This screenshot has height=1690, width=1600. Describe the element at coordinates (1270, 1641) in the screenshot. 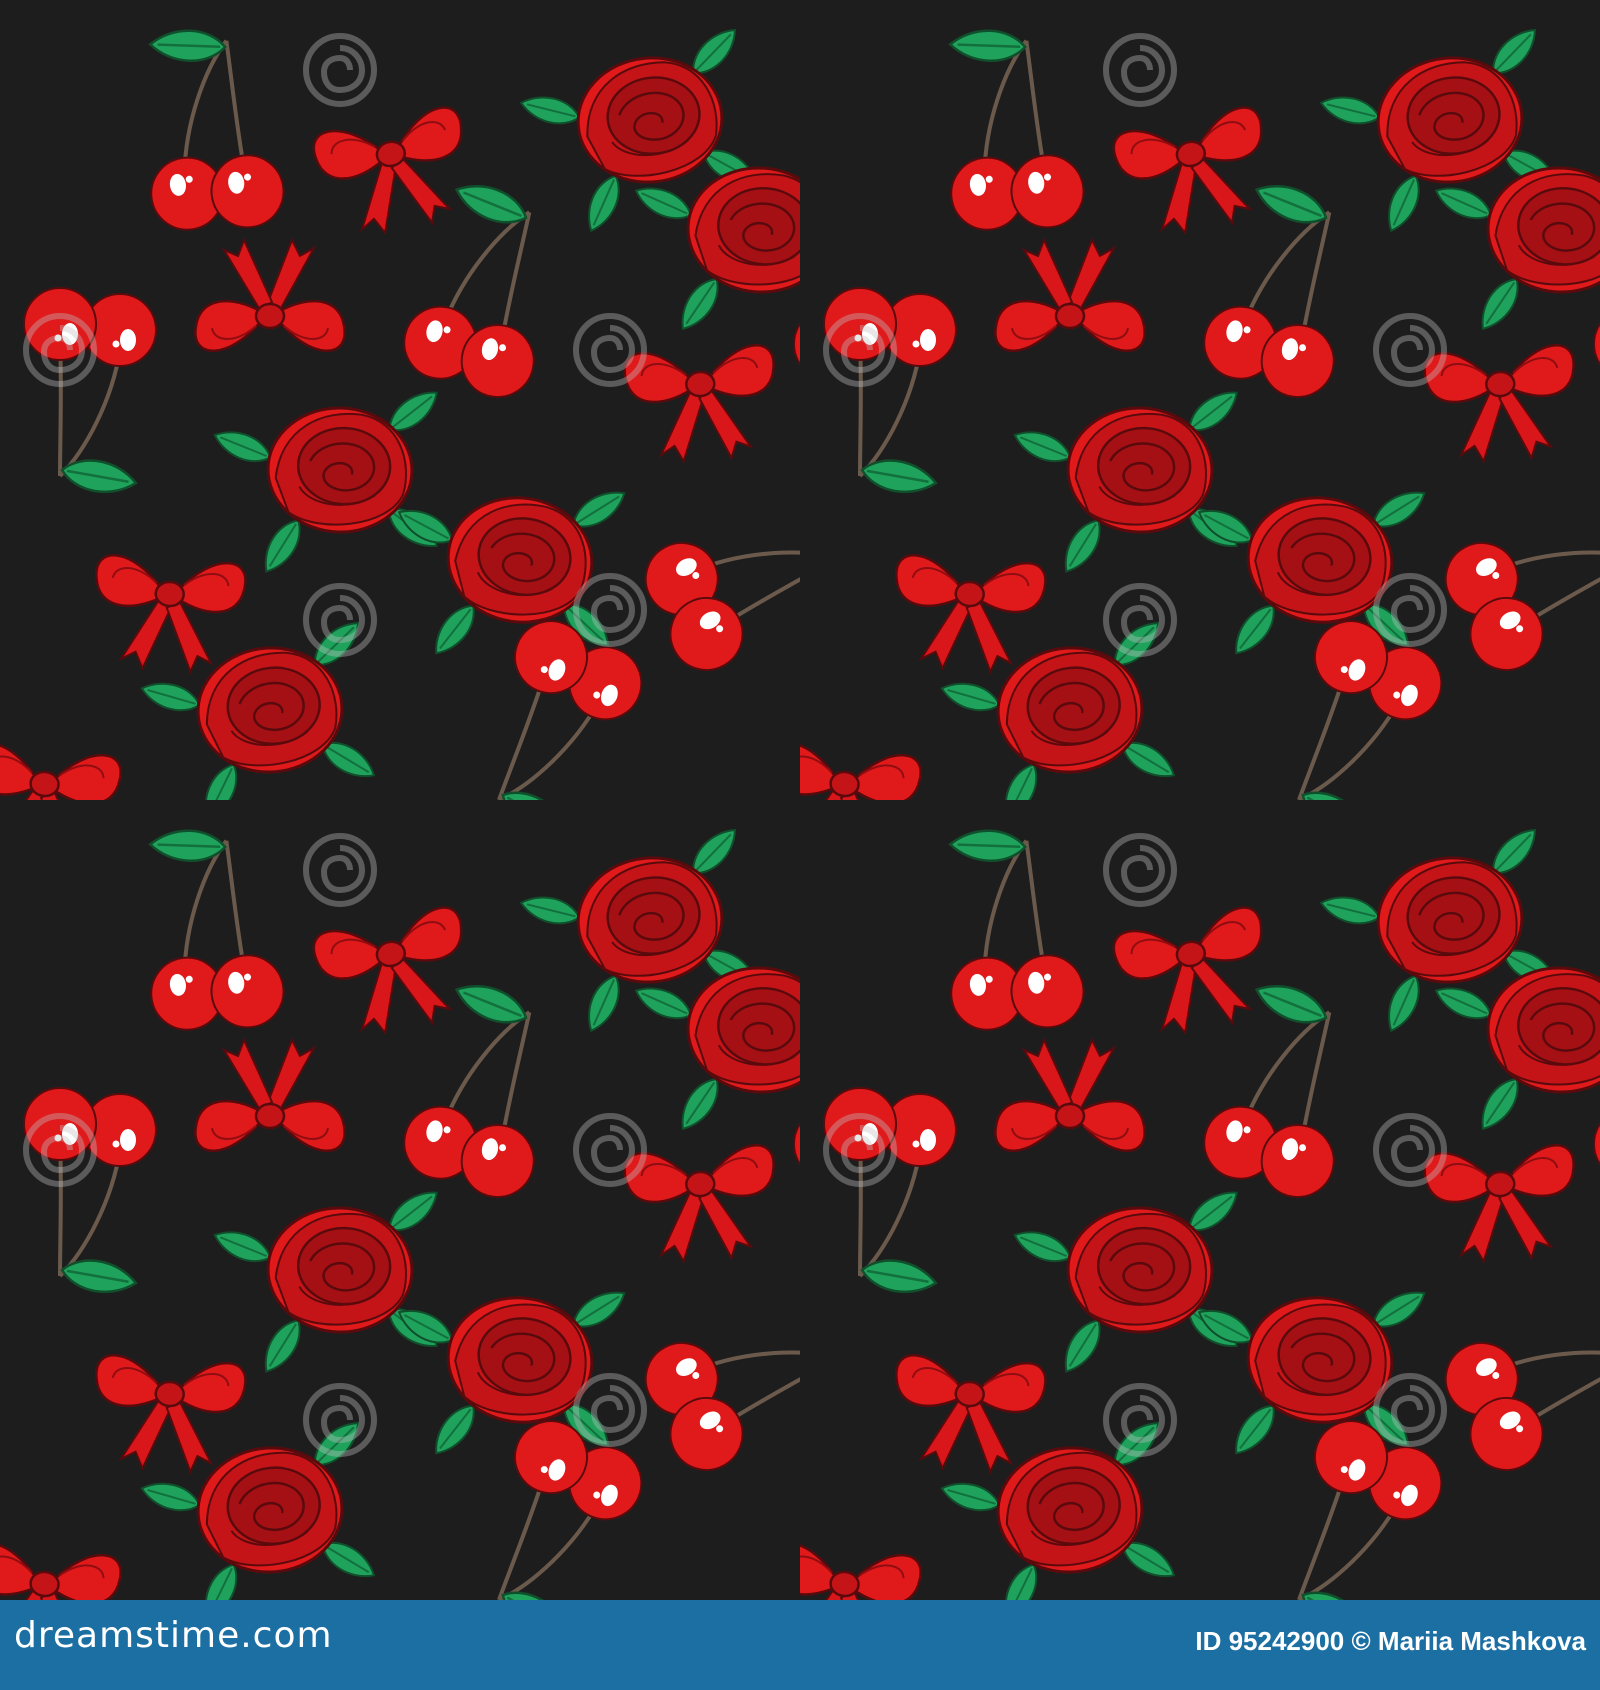

I see `image-id: ID 95242900` at that location.